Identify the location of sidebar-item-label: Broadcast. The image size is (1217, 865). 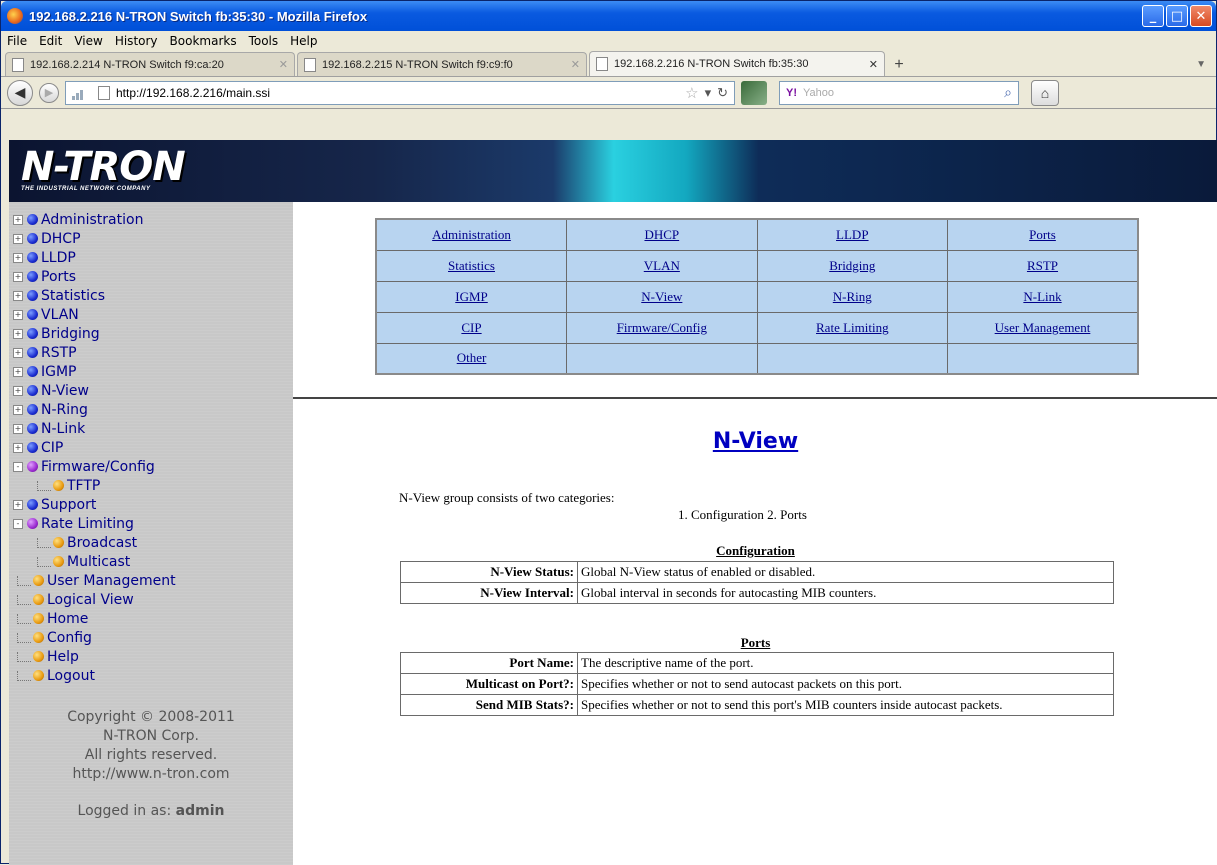
(102, 543).